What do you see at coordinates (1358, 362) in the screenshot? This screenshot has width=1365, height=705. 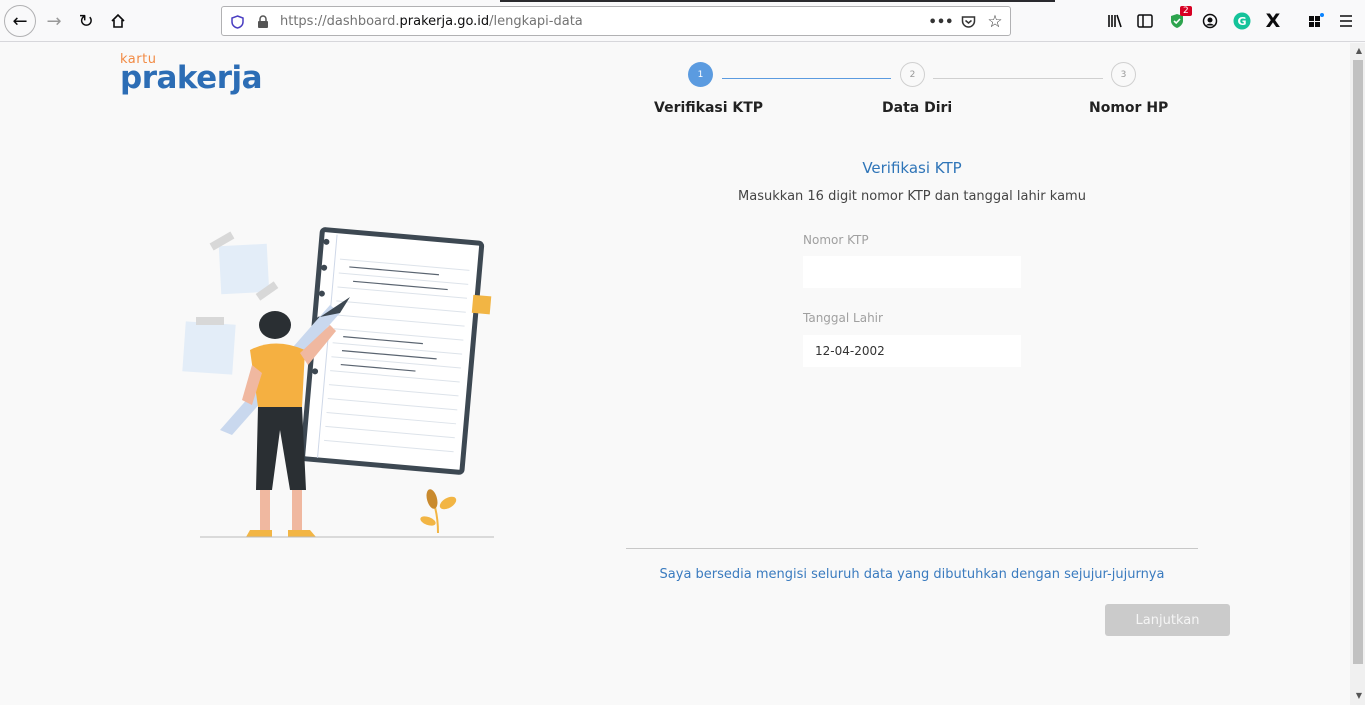 I see `scrollbar-thumb` at bounding box center [1358, 362].